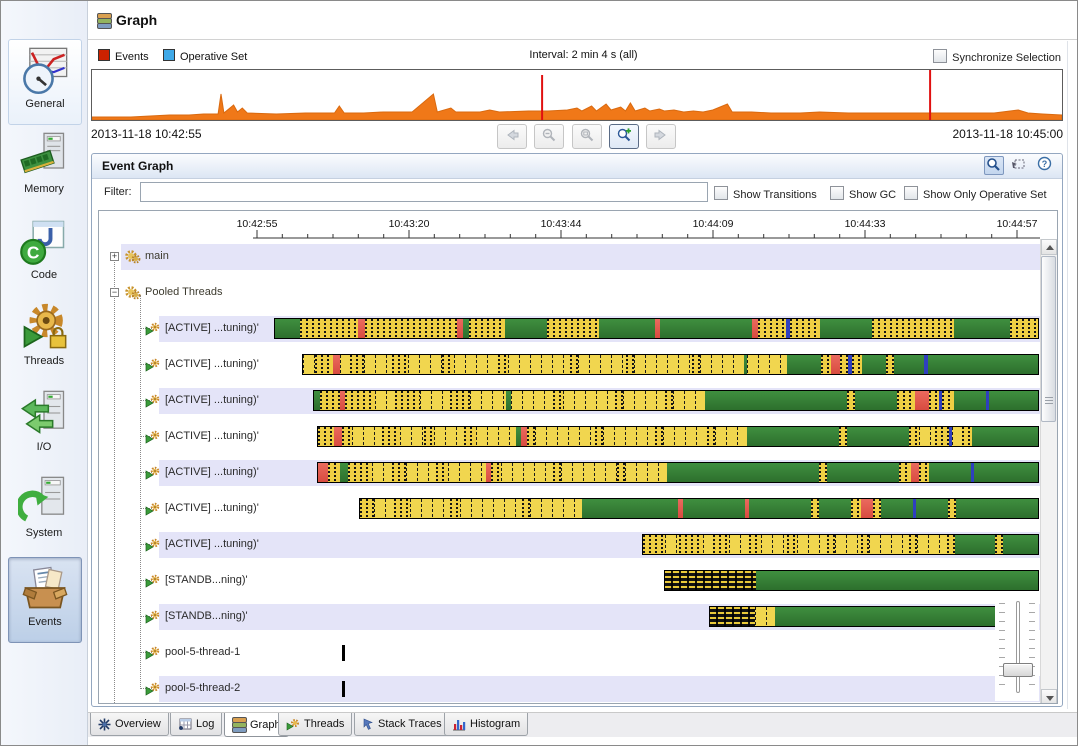 The height and width of the screenshot is (746, 1078). What do you see at coordinates (624, 136) in the screenshot?
I see `zoom-in-button` at bounding box center [624, 136].